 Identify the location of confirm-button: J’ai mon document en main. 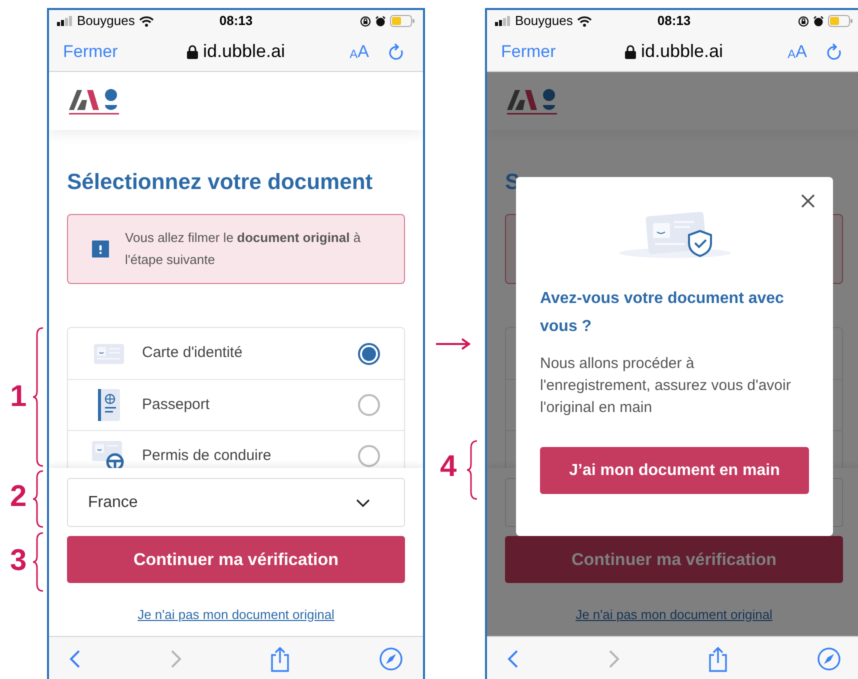
(674, 470).